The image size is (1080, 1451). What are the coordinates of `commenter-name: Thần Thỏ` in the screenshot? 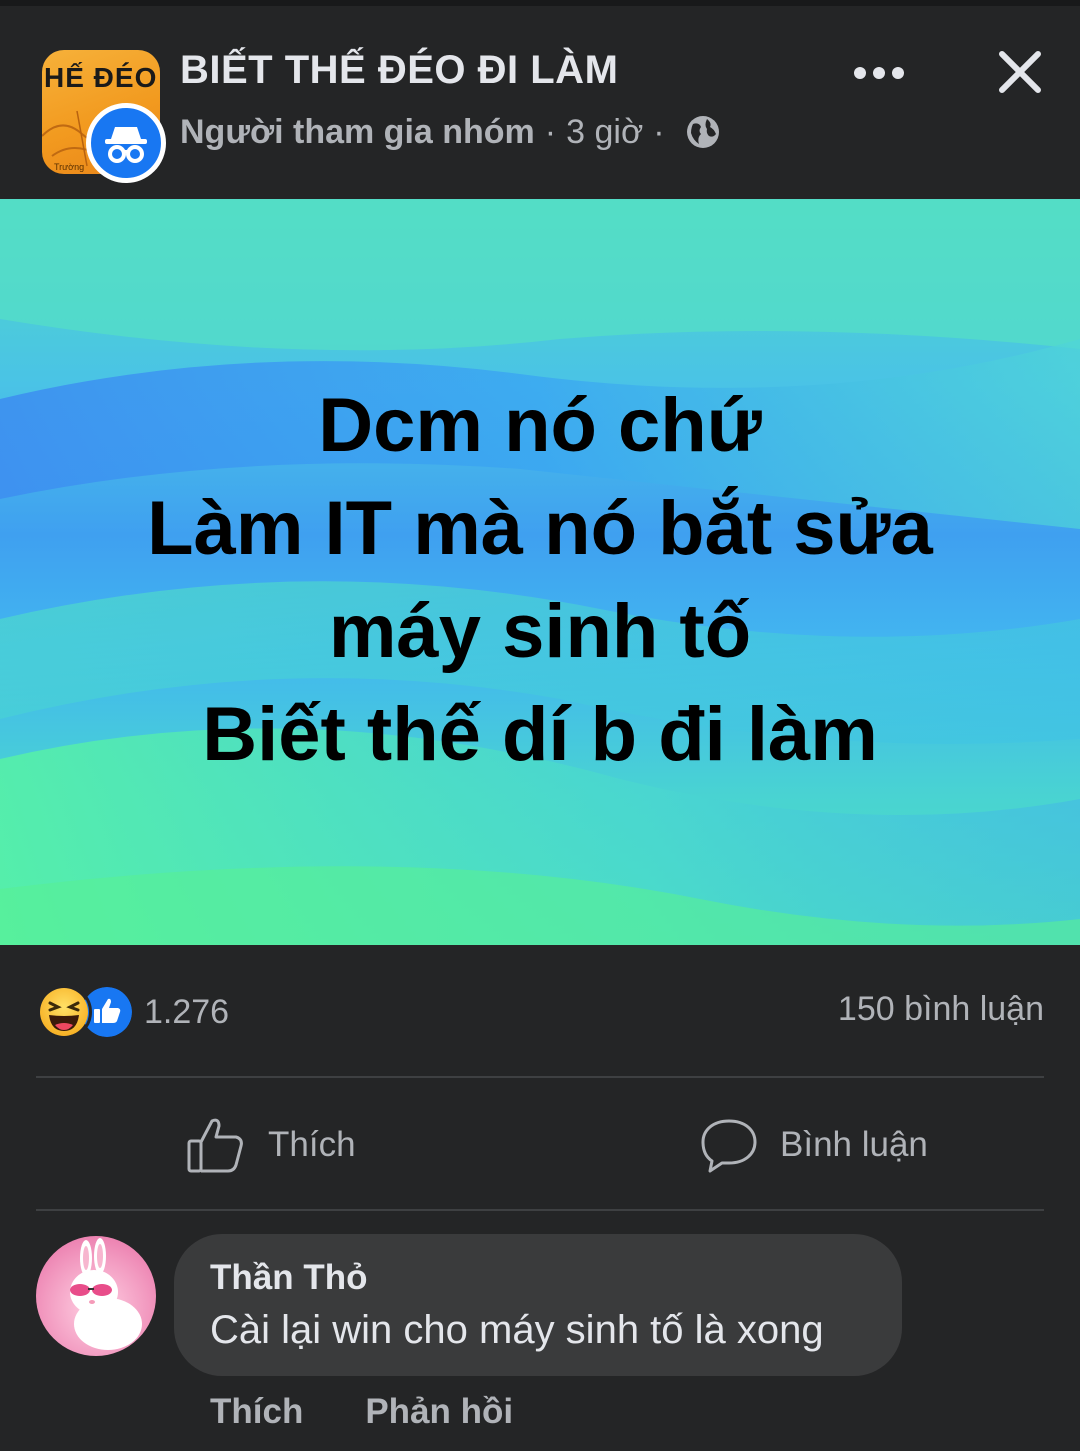 It's located at (288, 1278).